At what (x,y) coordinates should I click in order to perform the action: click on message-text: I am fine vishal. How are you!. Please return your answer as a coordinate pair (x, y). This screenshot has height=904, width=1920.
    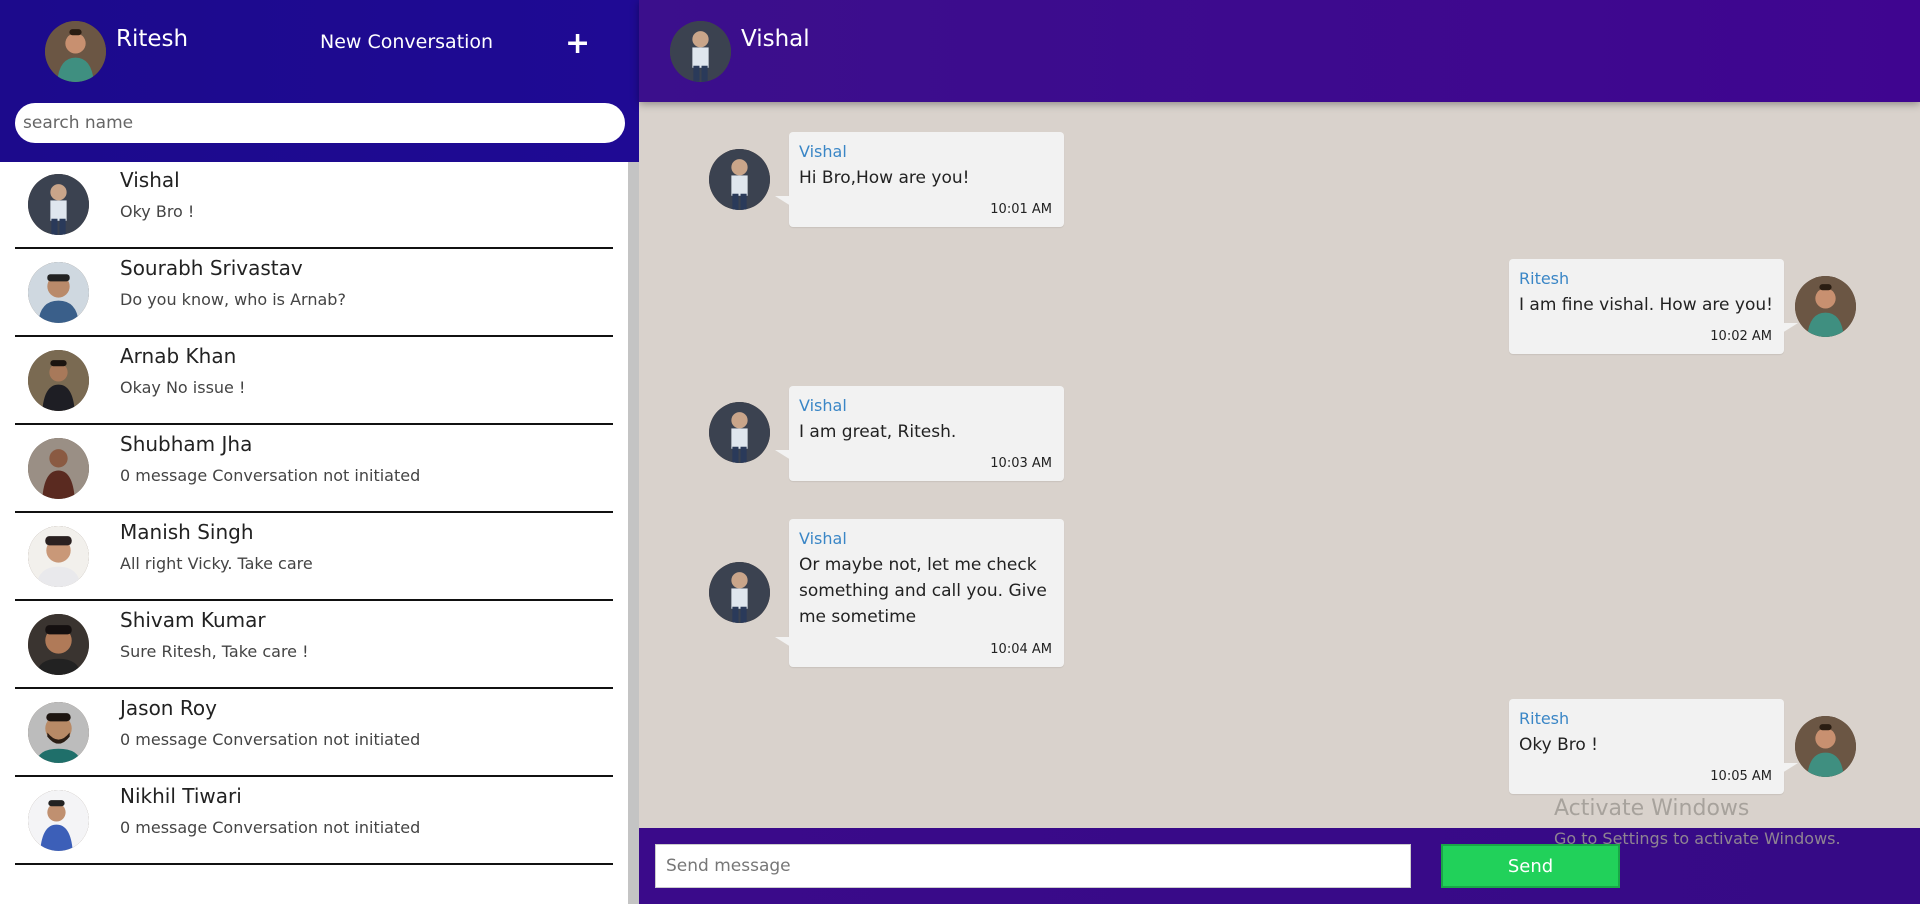
    Looking at the image, I should click on (1646, 305).